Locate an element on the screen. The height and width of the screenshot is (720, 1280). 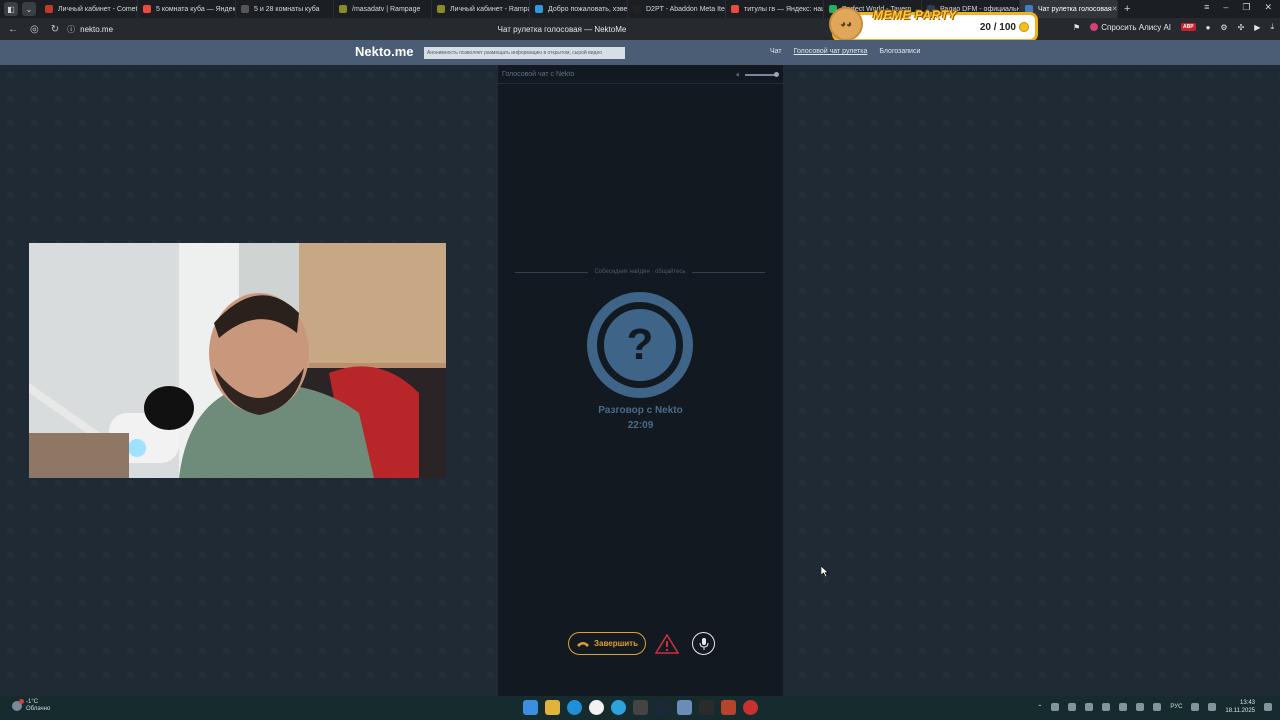
microphone-icon is located at coordinates (703, 643).